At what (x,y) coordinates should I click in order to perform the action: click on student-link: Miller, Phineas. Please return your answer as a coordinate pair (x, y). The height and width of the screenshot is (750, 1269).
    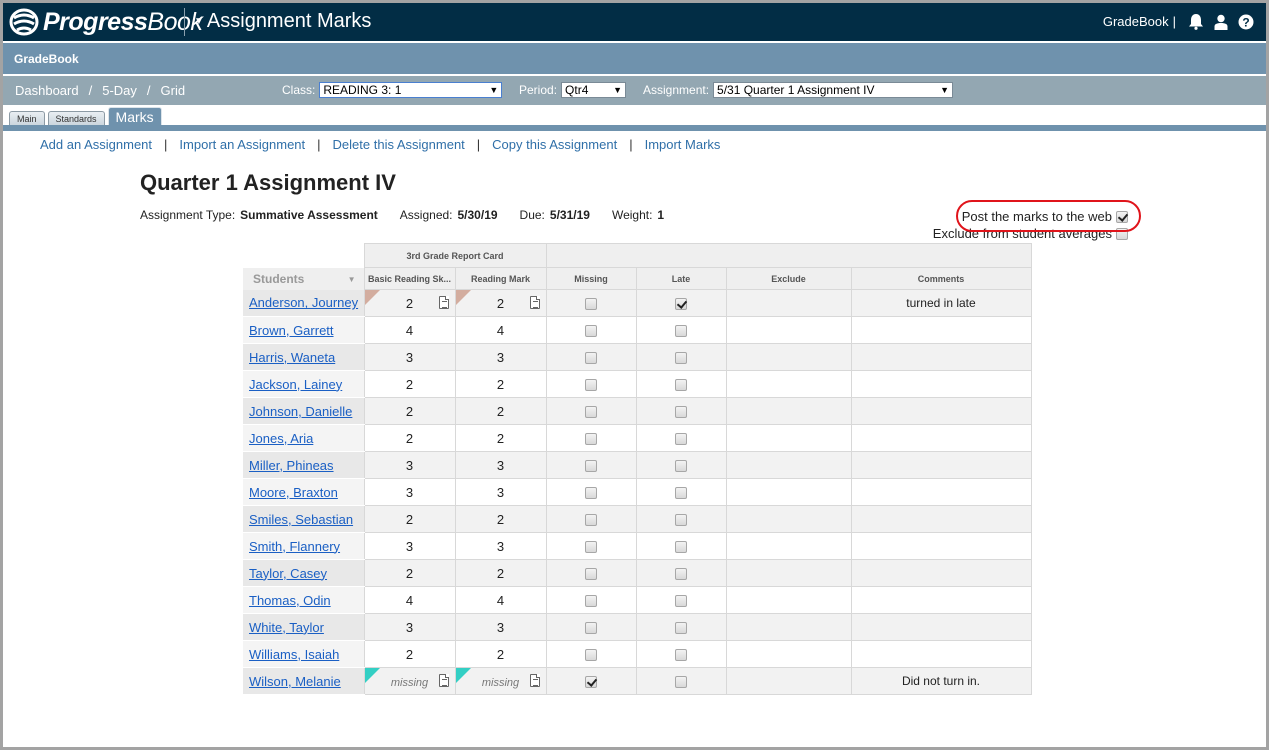
    Looking at the image, I should click on (291, 465).